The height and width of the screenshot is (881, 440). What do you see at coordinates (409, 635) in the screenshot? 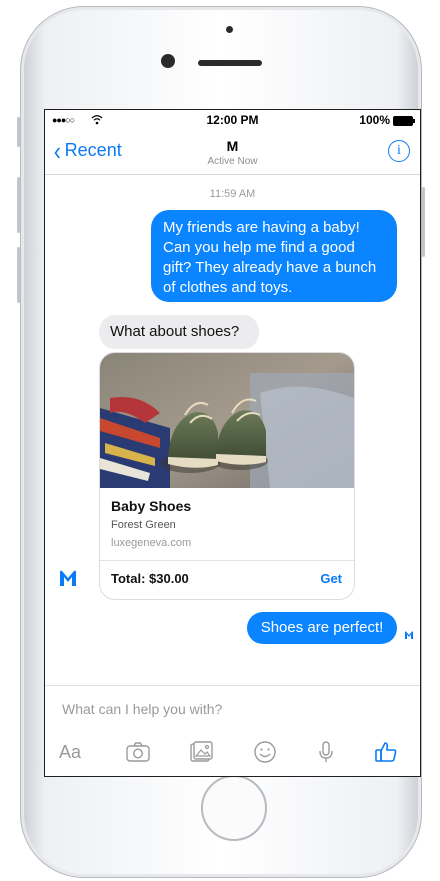
I see `read-receipt-icon` at bounding box center [409, 635].